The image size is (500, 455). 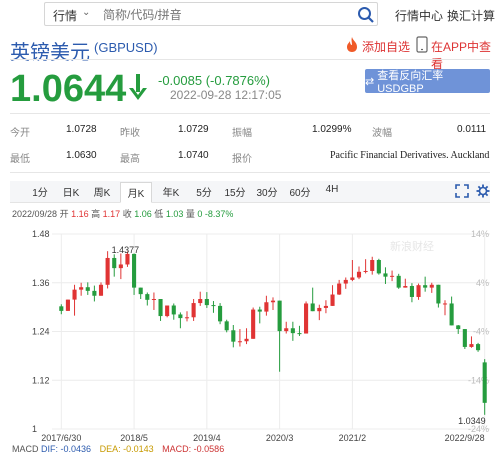 I want to click on stats-divider, so click(x=250, y=172).